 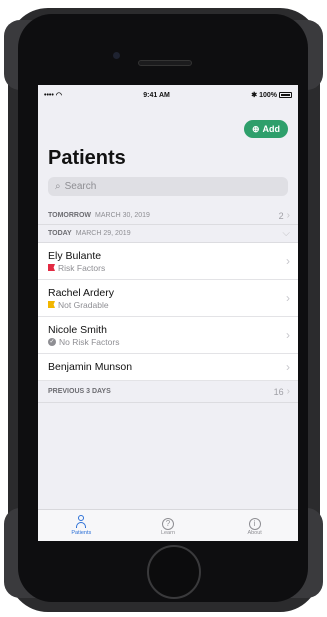 I want to click on battery-percent: 100%, so click(x=268, y=95).